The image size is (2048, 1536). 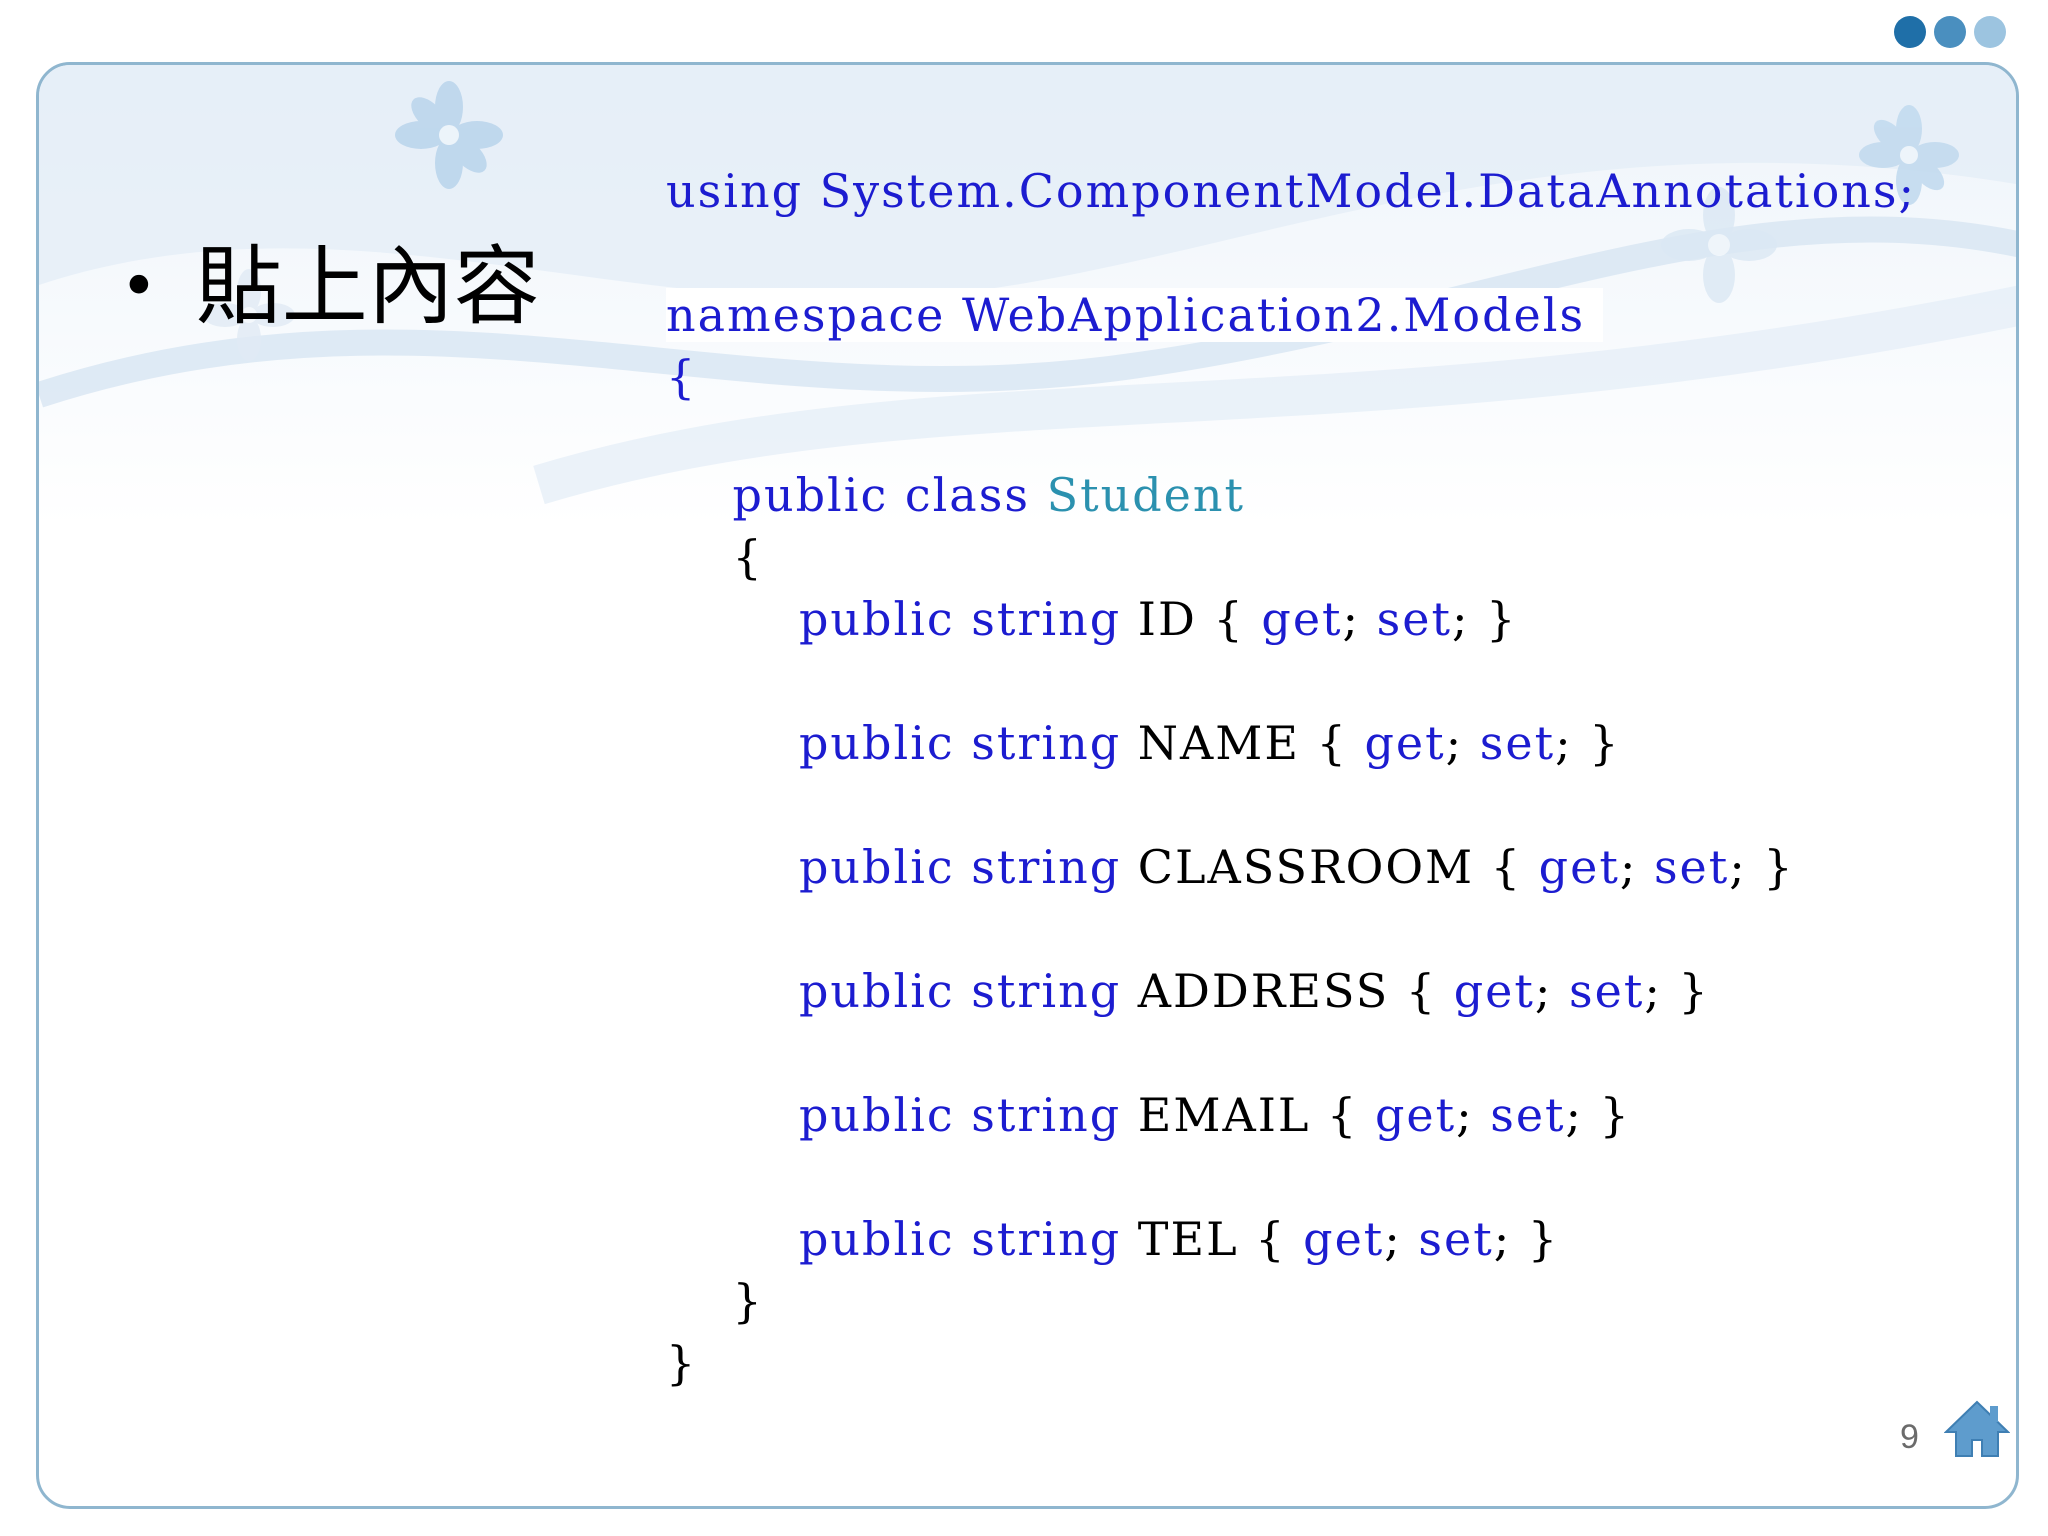 What do you see at coordinates (367, 287) in the screenshot?
I see `bullet-text: 貼上內容` at bounding box center [367, 287].